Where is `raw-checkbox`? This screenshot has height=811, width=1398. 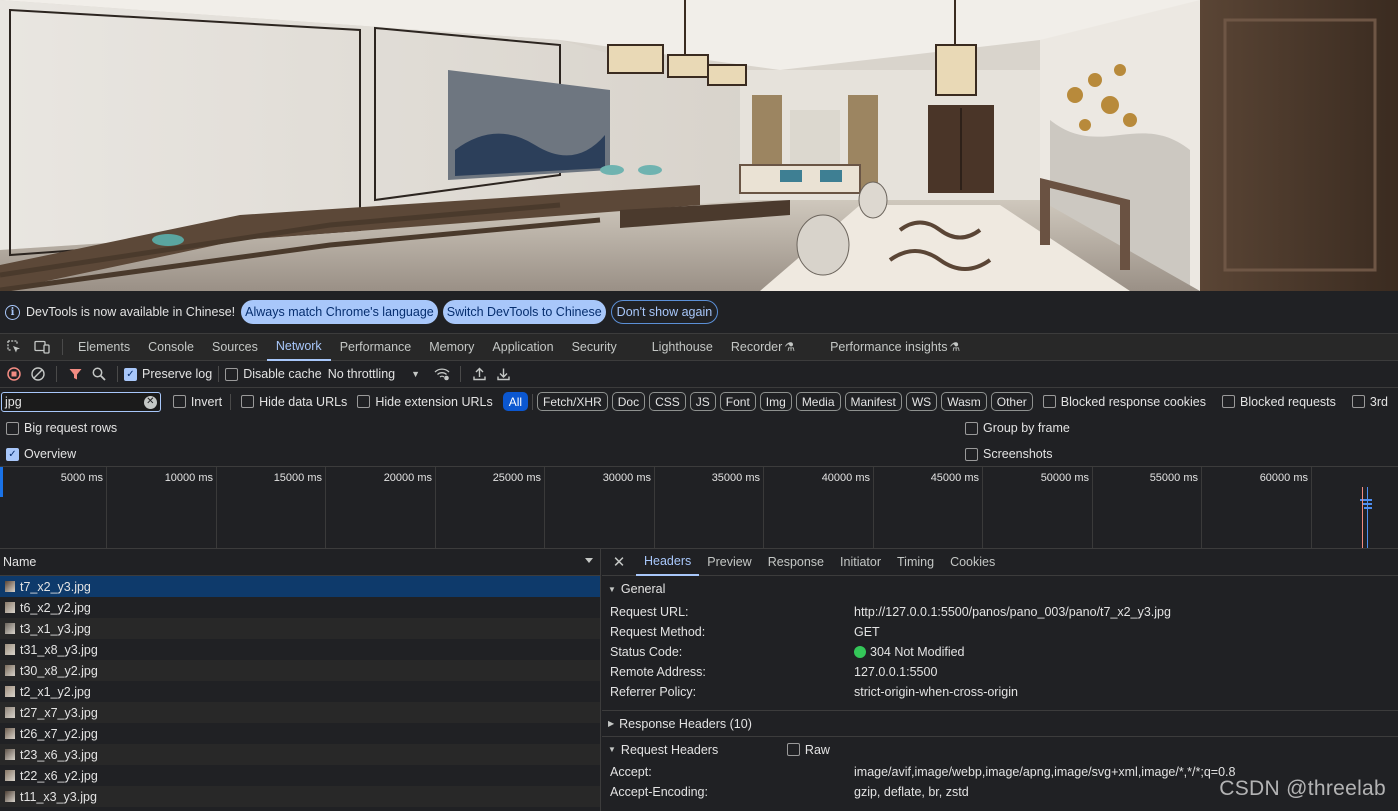
raw-checkbox is located at coordinates (793, 749).